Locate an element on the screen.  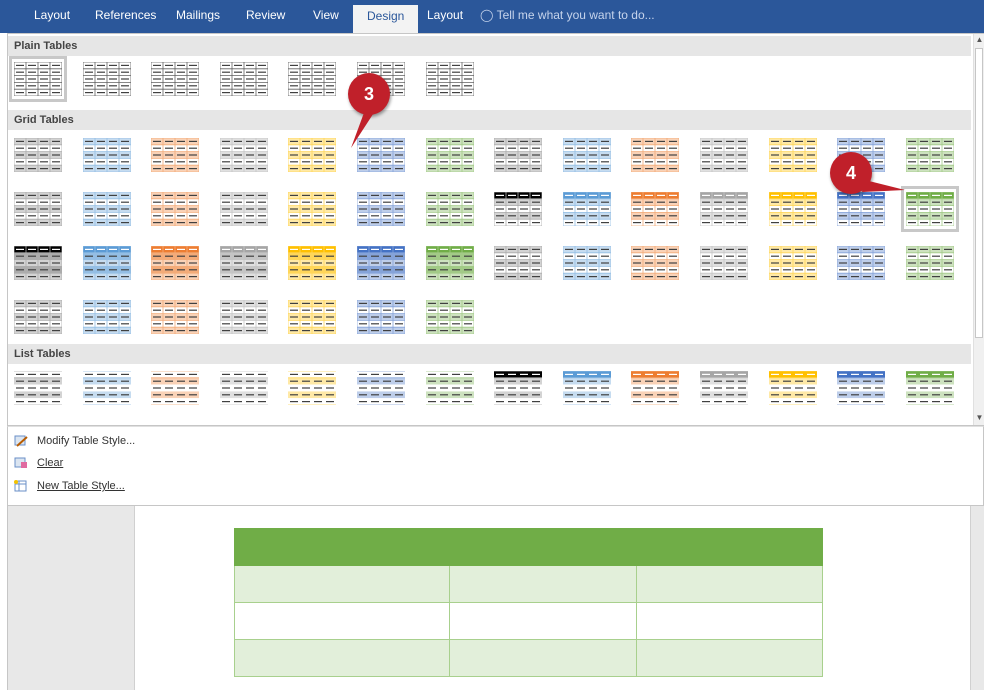
new-table-style-icon is located at coordinates (20, 486).